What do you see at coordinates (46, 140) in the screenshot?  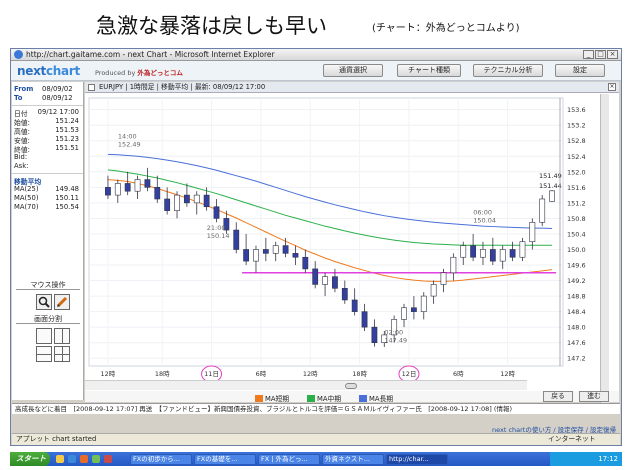 I see `info-low-row: 安値: 151.23` at bounding box center [46, 140].